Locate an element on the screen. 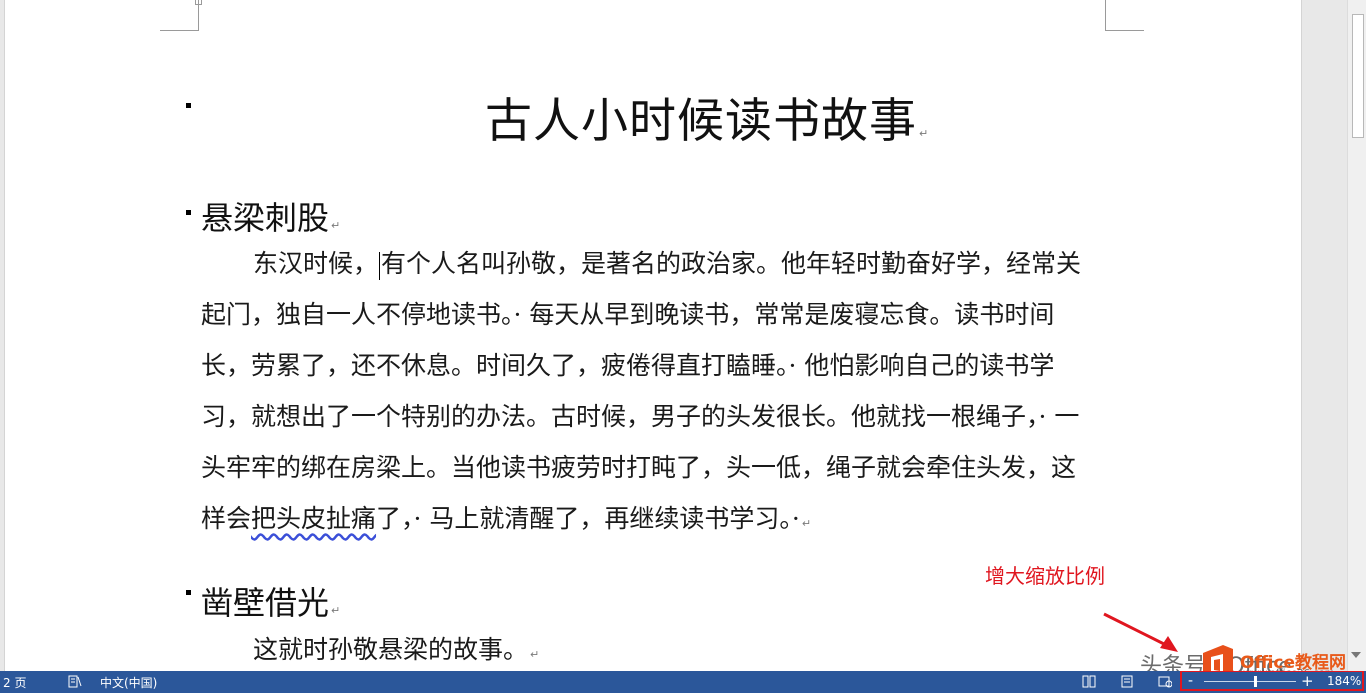  section-2-body: 这就时孙敬悬梁的故事。 ↵ is located at coordinates (396, 648).